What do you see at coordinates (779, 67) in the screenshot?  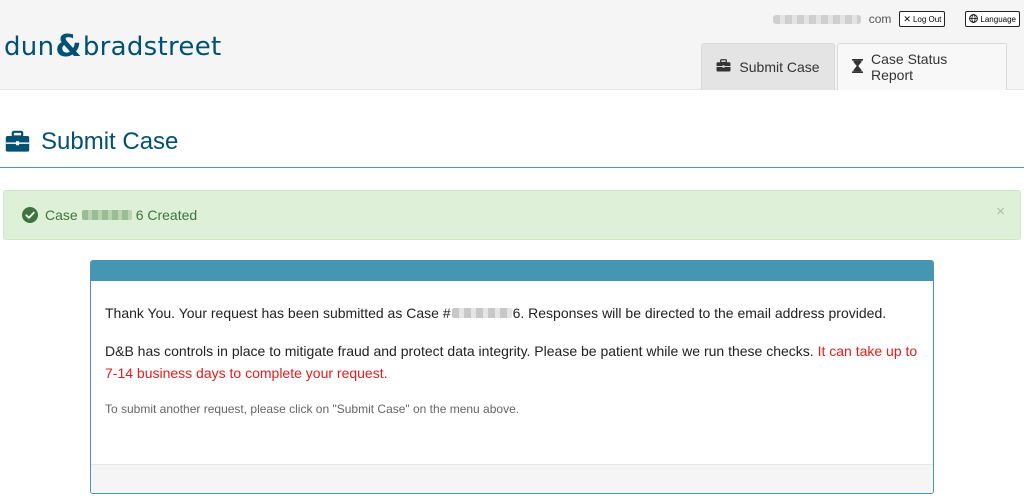 I see `tab-submit-case-label: Submit Case` at bounding box center [779, 67].